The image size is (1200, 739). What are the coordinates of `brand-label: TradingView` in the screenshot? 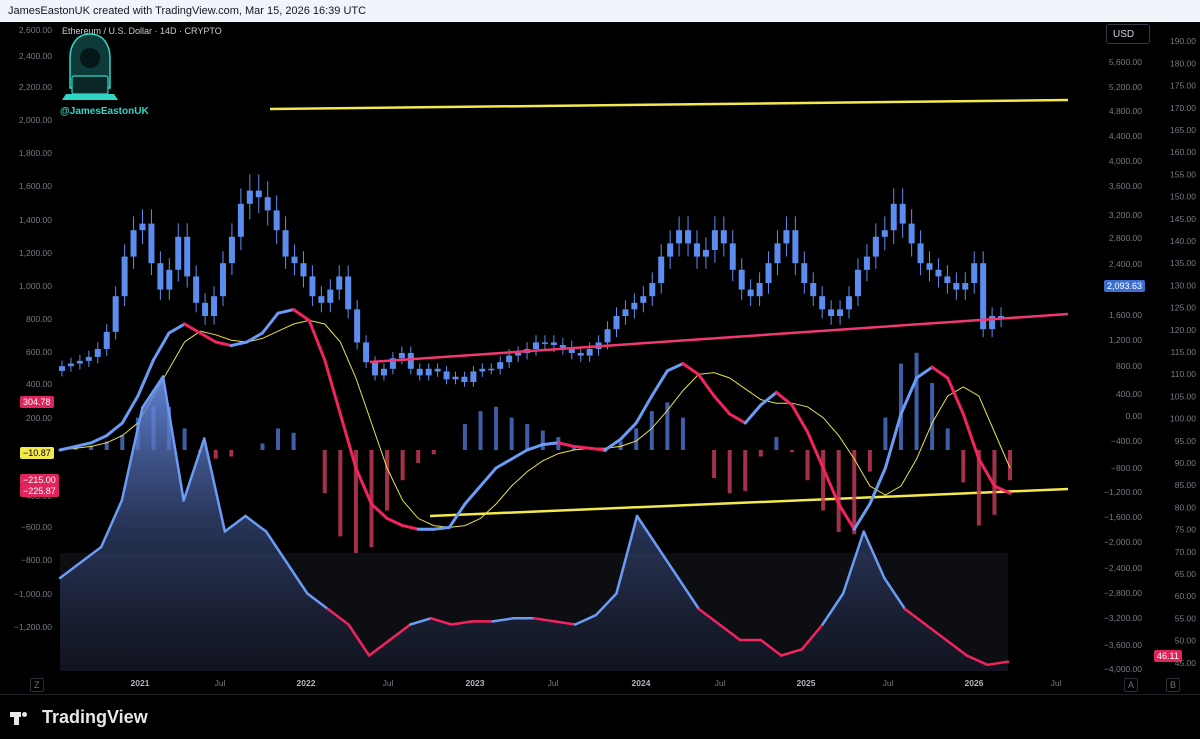 It's located at (95, 717).